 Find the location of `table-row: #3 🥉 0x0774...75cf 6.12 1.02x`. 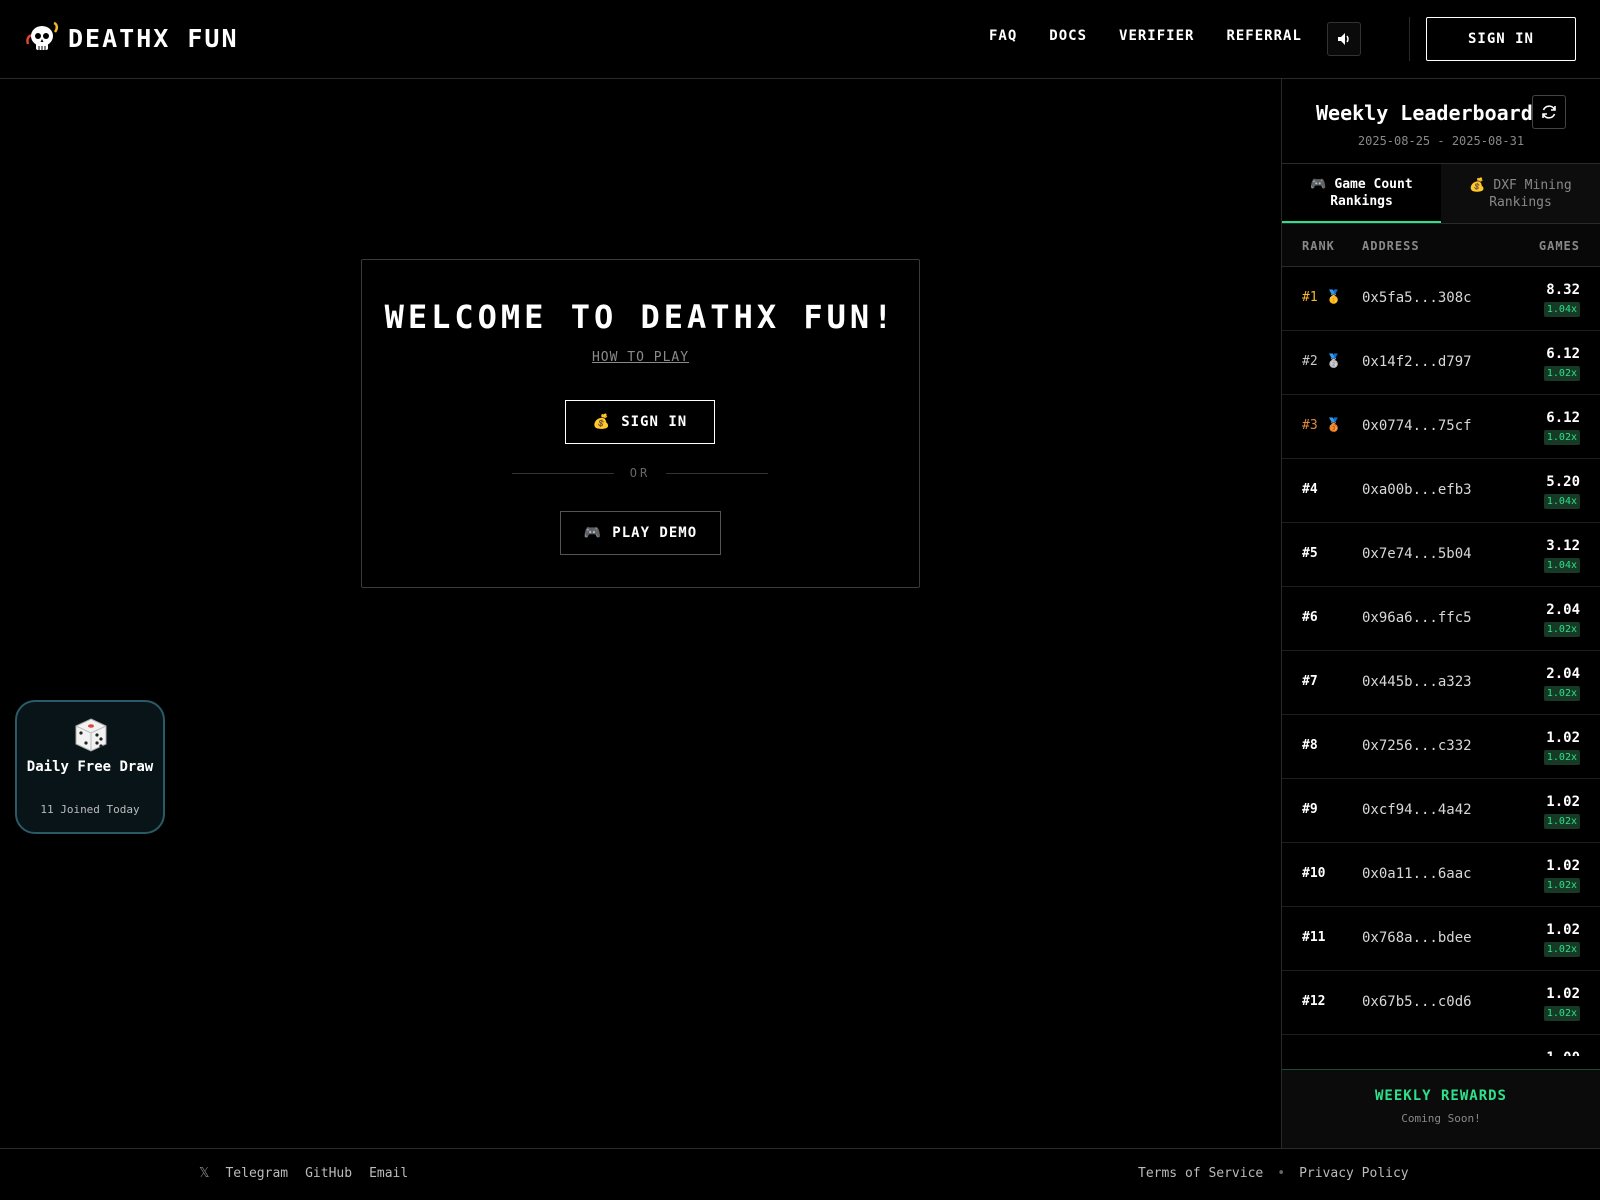

table-row: #3 🥉 0x0774...75cf 6.12 1.02x is located at coordinates (1441, 427).